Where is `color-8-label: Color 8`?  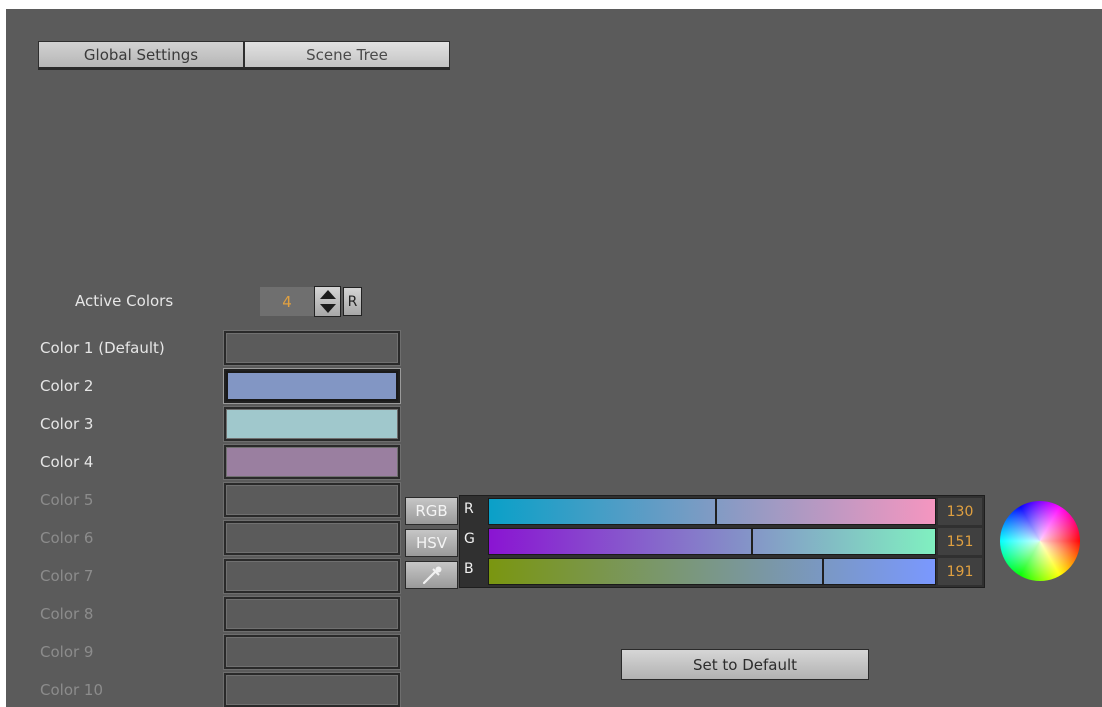 color-8-label: Color 8 is located at coordinates (67, 614).